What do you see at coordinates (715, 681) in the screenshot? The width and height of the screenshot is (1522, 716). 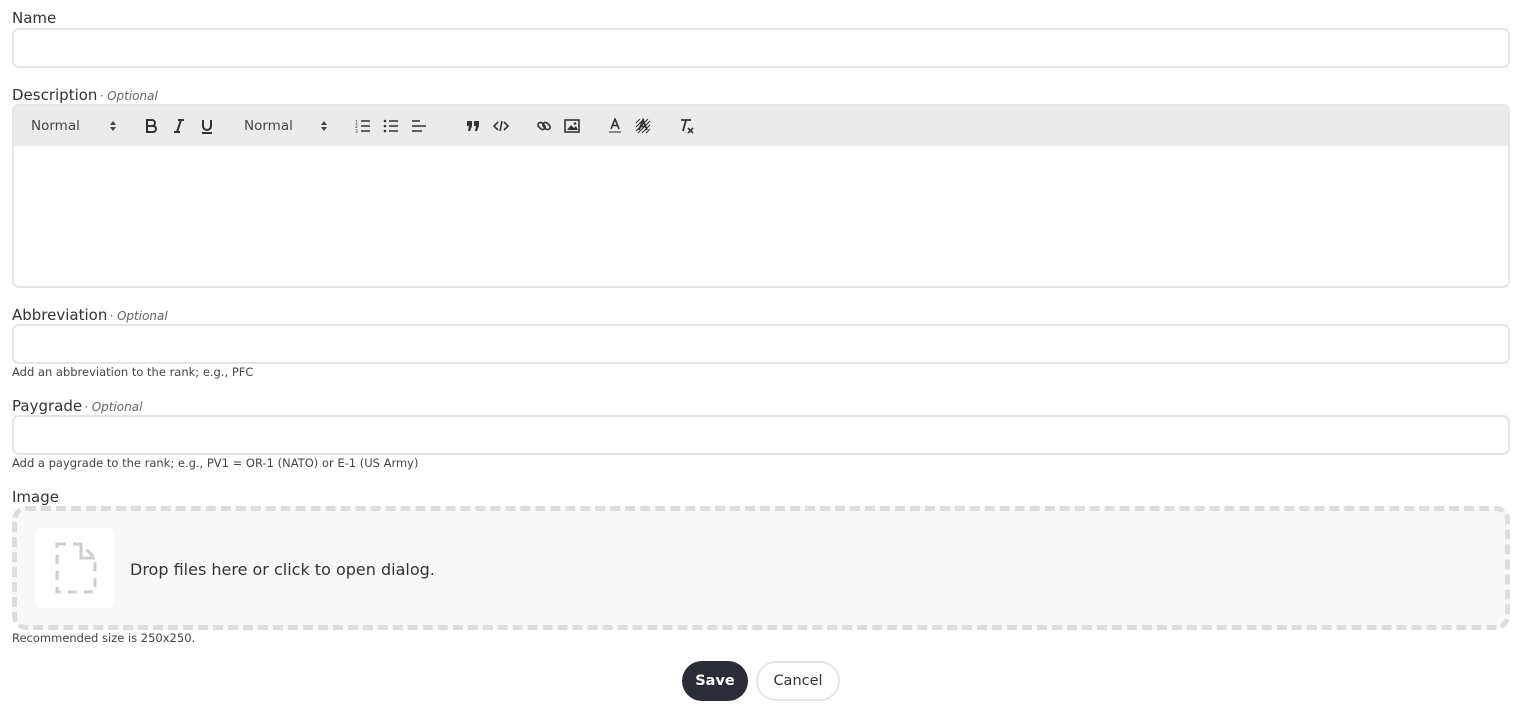 I see `save-button: Save` at bounding box center [715, 681].